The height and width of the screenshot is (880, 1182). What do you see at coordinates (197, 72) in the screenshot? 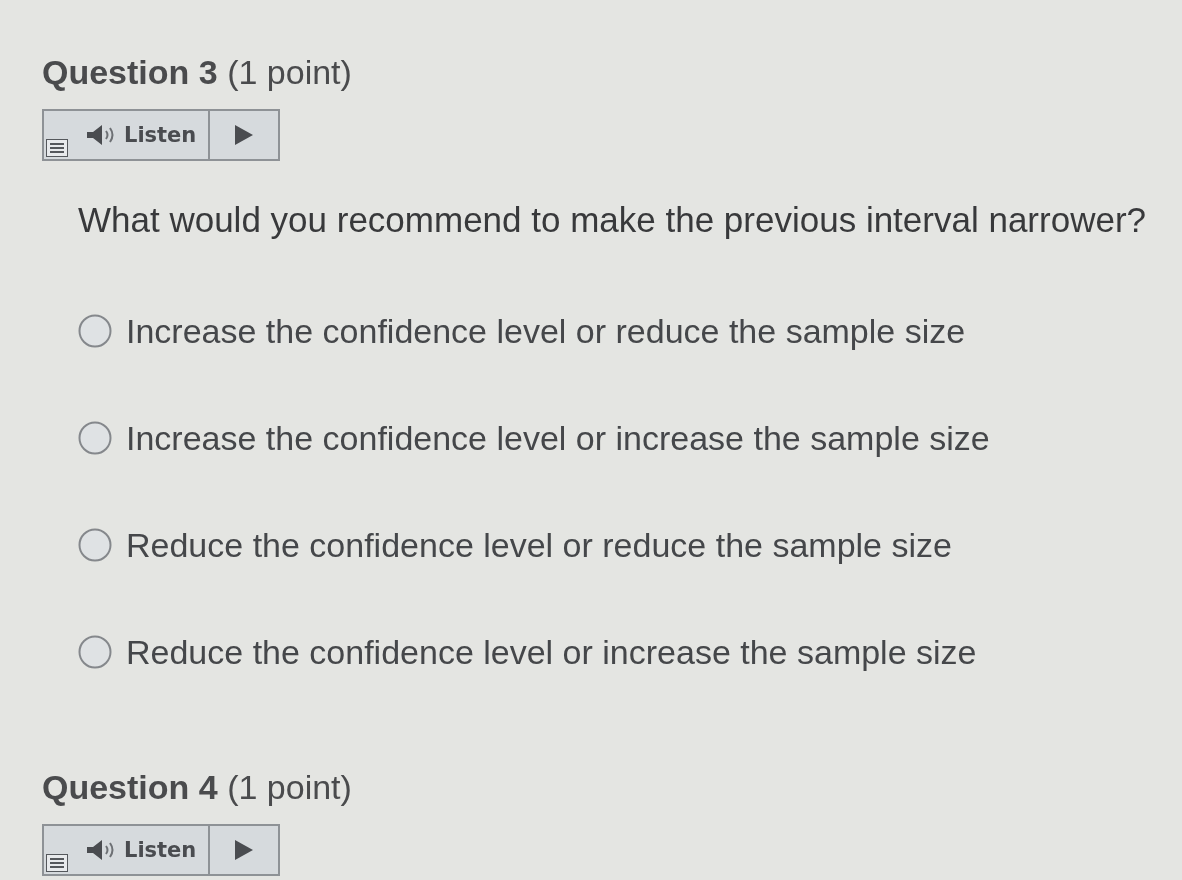
I see `question-heading: Question 3 (1 point)` at bounding box center [197, 72].